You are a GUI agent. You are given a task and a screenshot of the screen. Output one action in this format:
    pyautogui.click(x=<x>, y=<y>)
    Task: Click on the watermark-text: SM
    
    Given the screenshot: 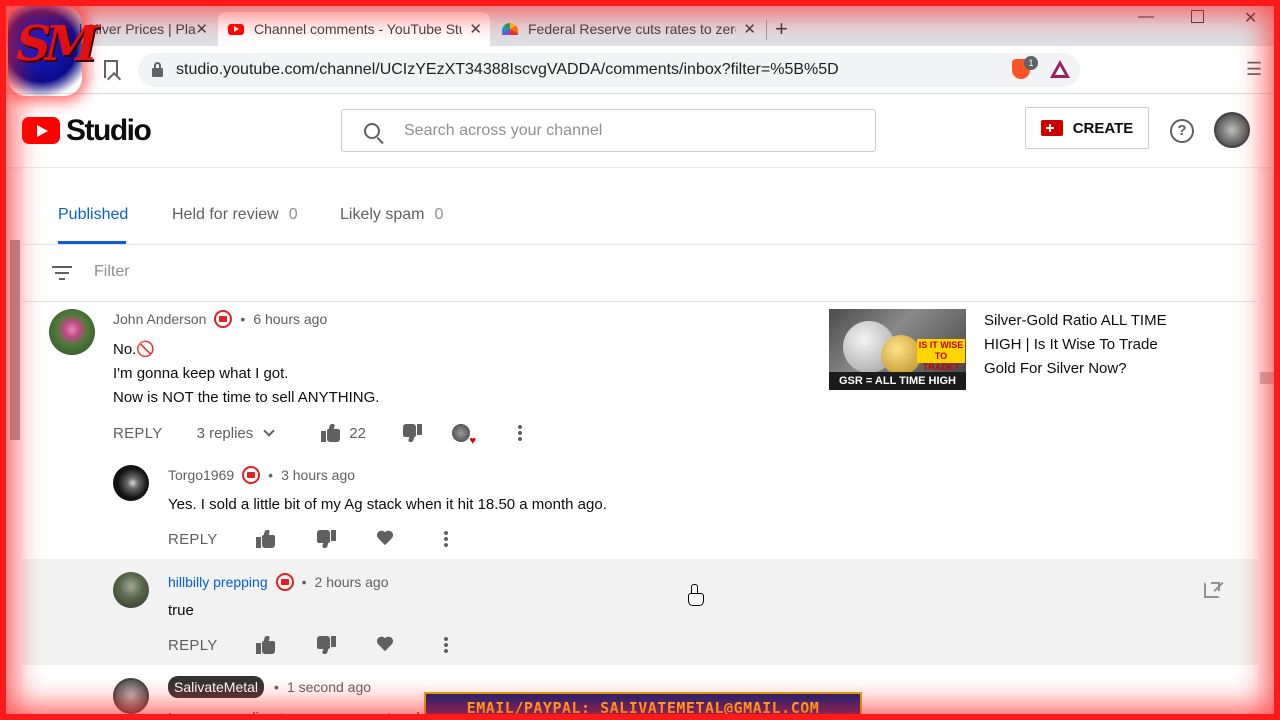 What is the action you would take?
    pyautogui.click(x=54, y=44)
    